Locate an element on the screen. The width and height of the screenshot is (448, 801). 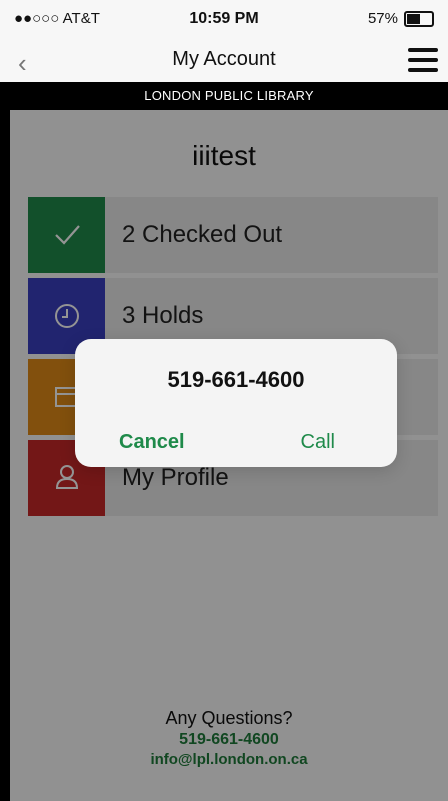
library-banner: LONDON PUBLIC LIBRARY is located at coordinates (229, 96).